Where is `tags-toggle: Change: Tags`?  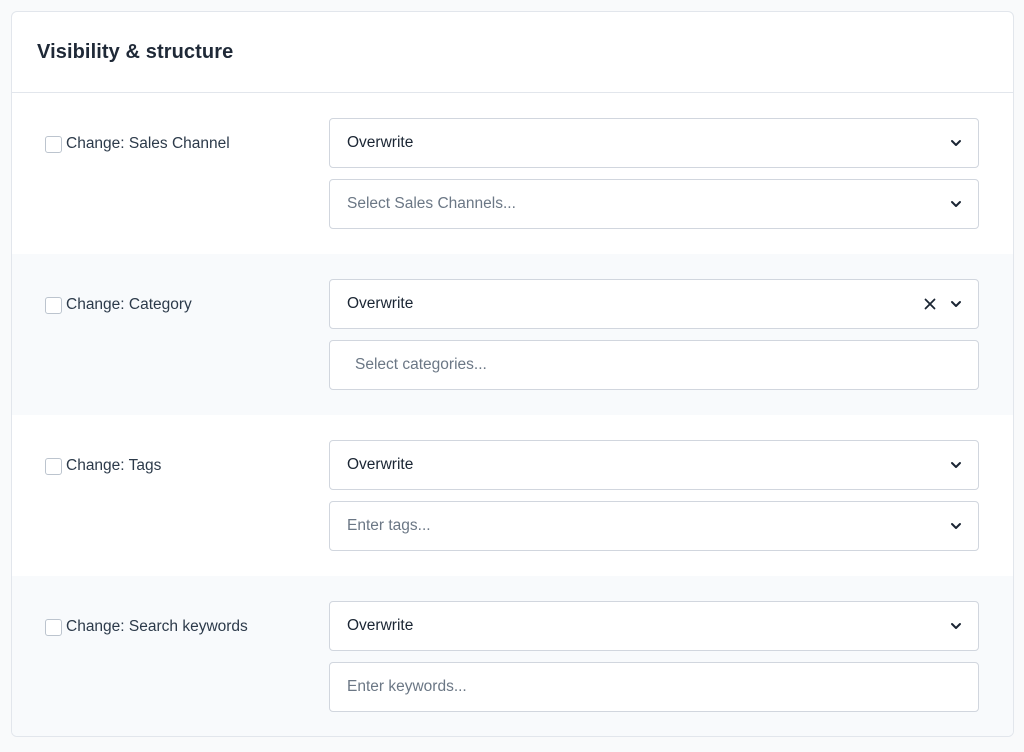 tags-toggle: Change: Tags is located at coordinates (103, 466).